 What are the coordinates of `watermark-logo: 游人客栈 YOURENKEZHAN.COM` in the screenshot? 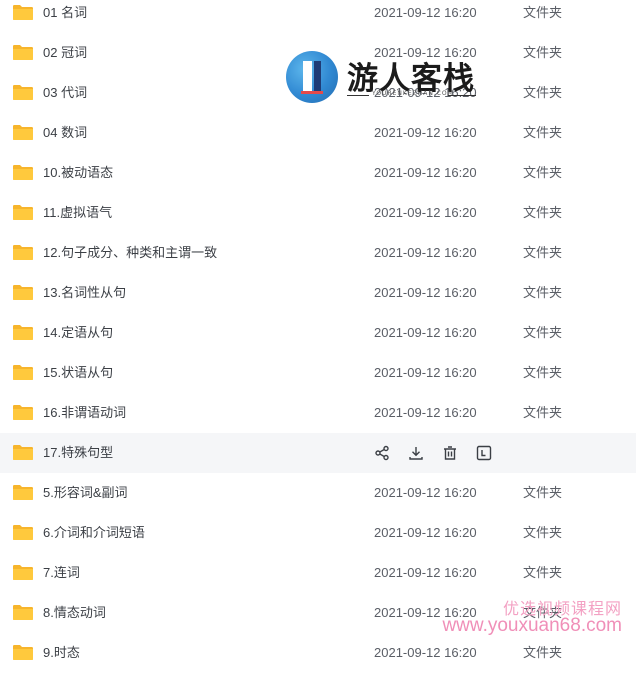 It's located at (386, 79).